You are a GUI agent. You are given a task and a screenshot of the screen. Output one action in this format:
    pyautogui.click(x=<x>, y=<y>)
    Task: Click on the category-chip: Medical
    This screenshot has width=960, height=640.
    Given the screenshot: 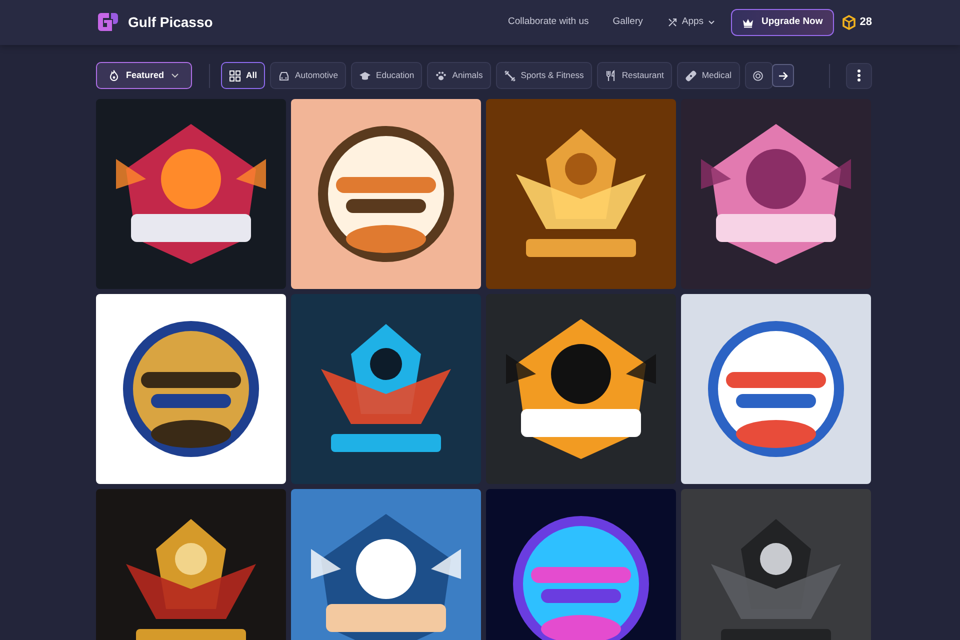 What is the action you would take?
    pyautogui.click(x=708, y=75)
    